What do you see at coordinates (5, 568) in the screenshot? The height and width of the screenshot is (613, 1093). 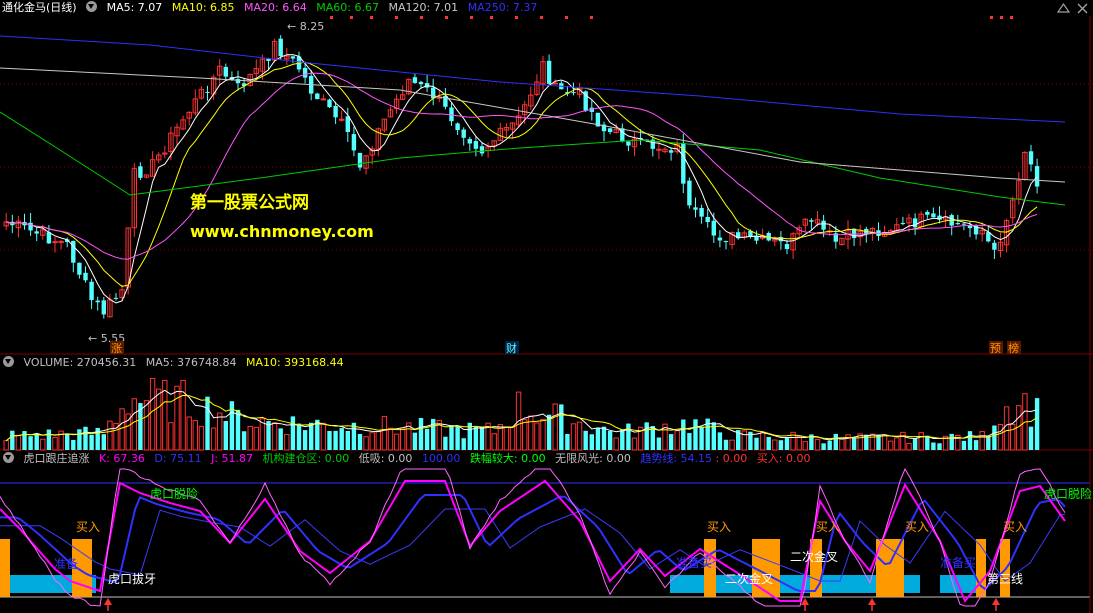 I see `orange-signal-bar` at bounding box center [5, 568].